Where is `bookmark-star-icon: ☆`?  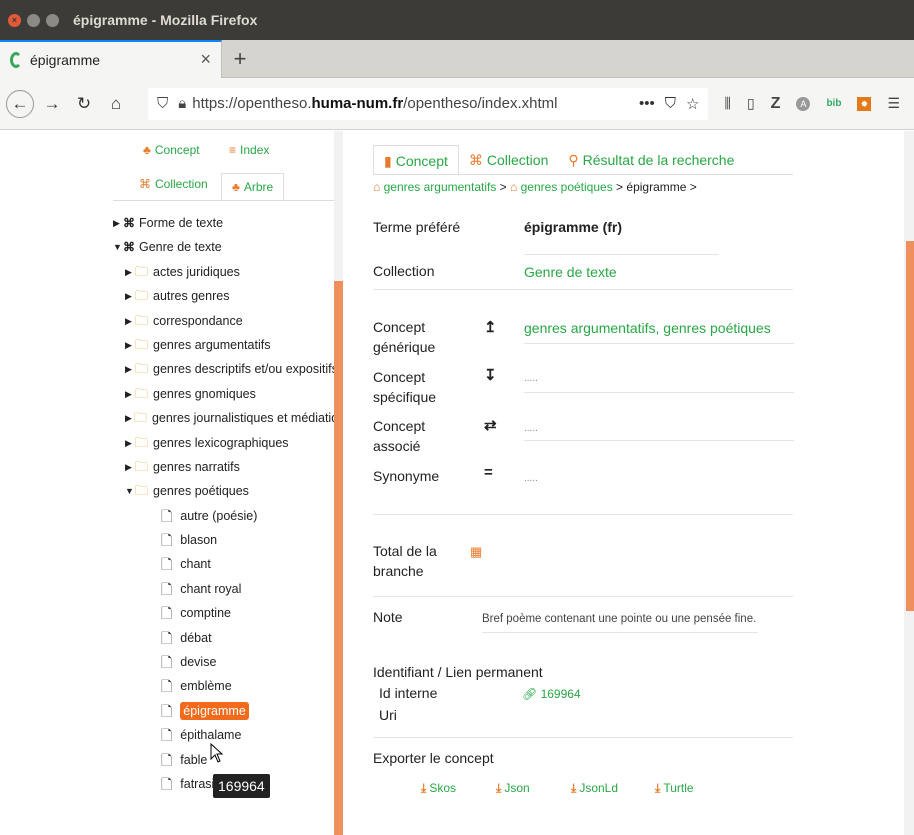 bookmark-star-icon: ☆ is located at coordinates (692, 104).